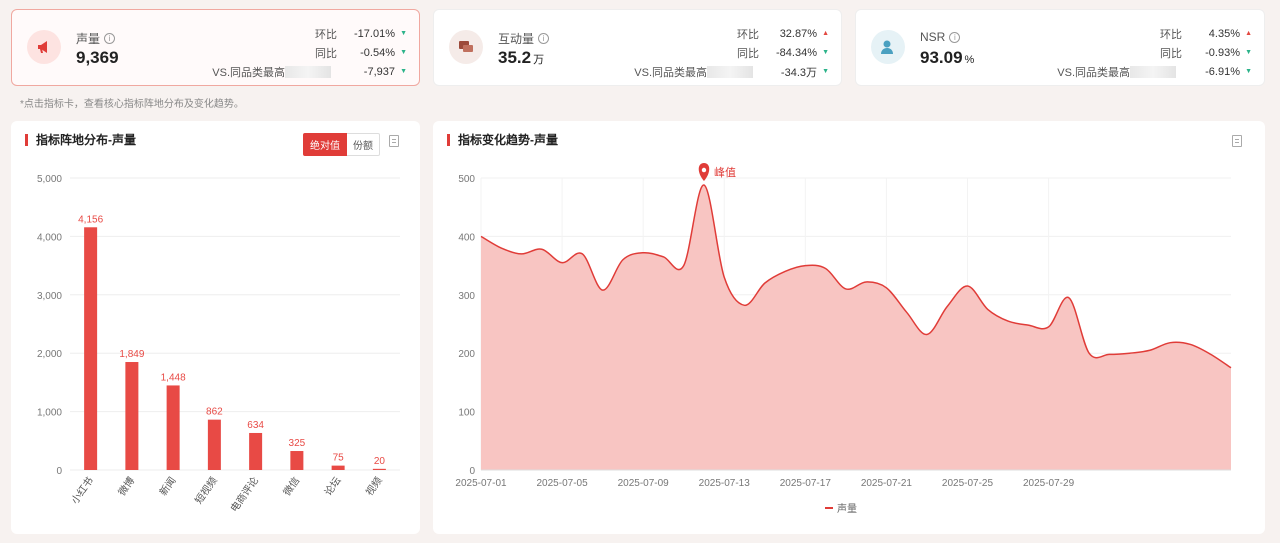 The width and height of the screenshot is (1280, 543). Describe the element at coordinates (82, 490) in the screenshot. I see `x-category-label: 小红书` at that location.